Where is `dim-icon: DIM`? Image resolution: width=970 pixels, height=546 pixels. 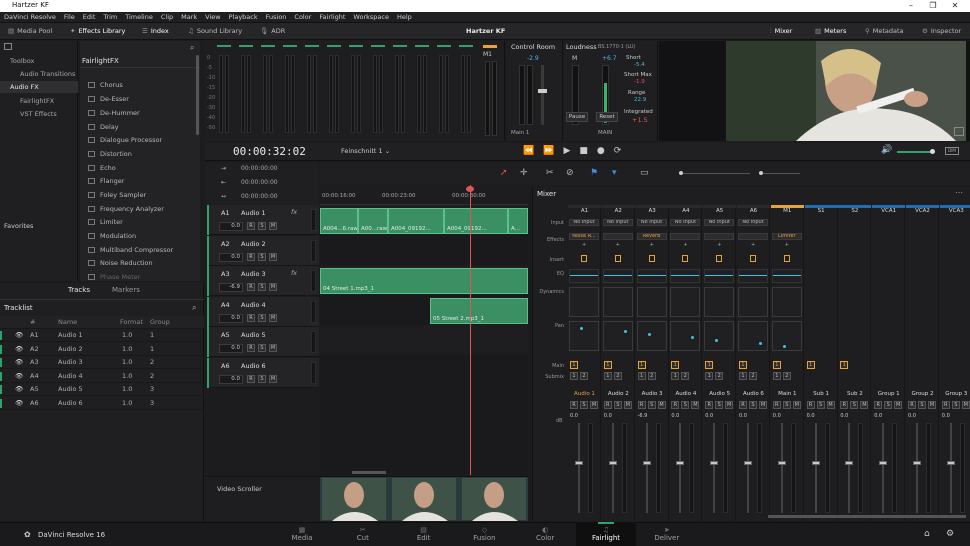
dim-icon: DIM is located at coordinates (952, 151).